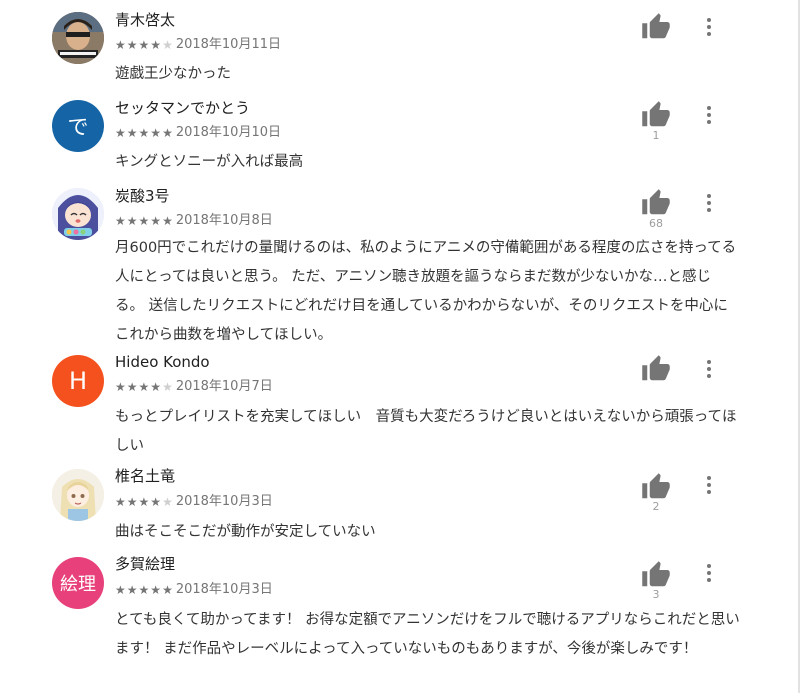 The height and width of the screenshot is (693, 800). I want to click on review-date: 2018年10月11日, so click(228, 44).